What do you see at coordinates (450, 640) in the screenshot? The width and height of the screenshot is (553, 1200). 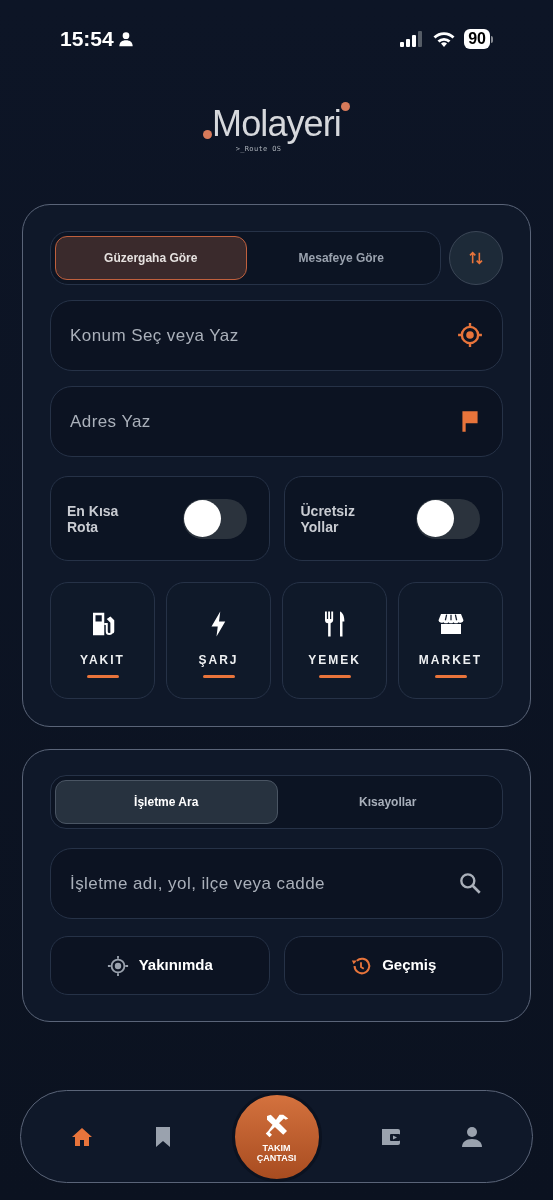 I see `category-button: MARKET` at bounding box center [450, 640].